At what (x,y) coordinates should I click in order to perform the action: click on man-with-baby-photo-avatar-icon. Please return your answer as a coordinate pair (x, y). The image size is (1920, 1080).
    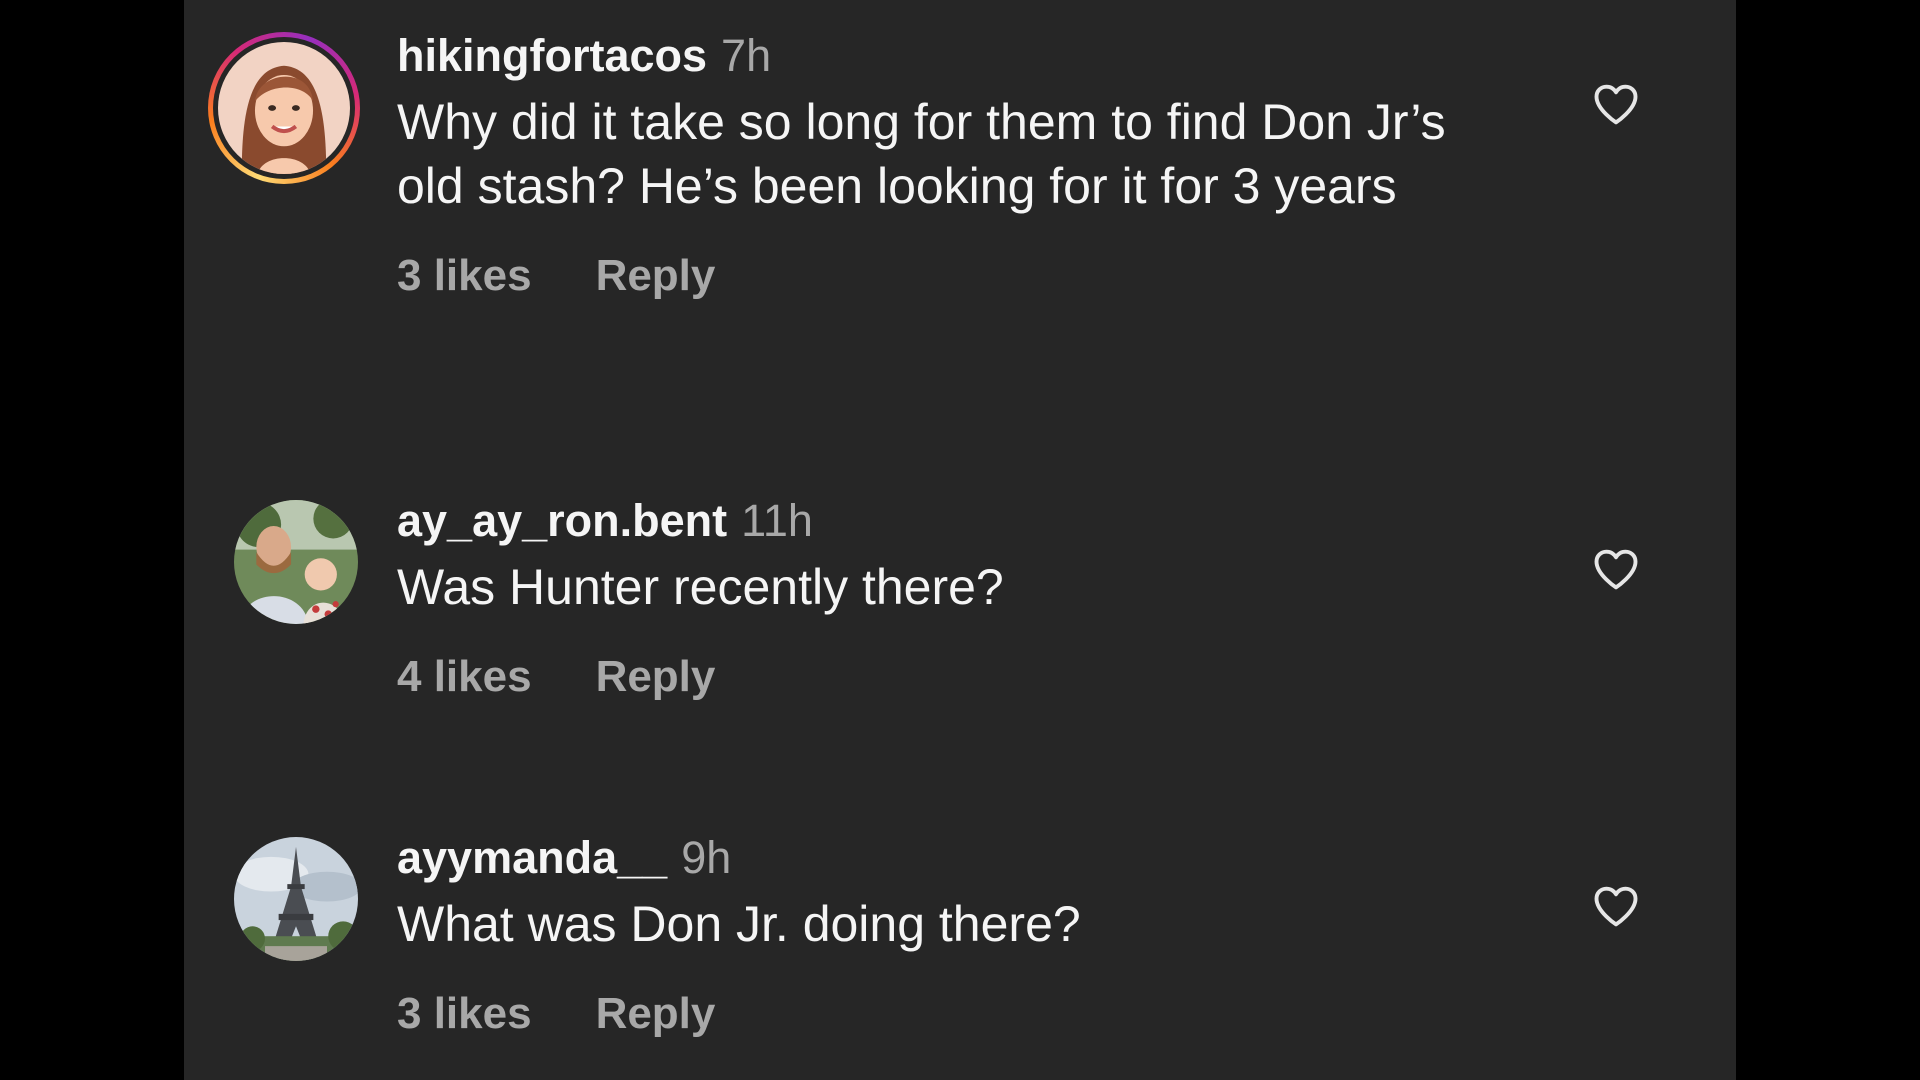
    Looking at the image, I should click on (296, 562).